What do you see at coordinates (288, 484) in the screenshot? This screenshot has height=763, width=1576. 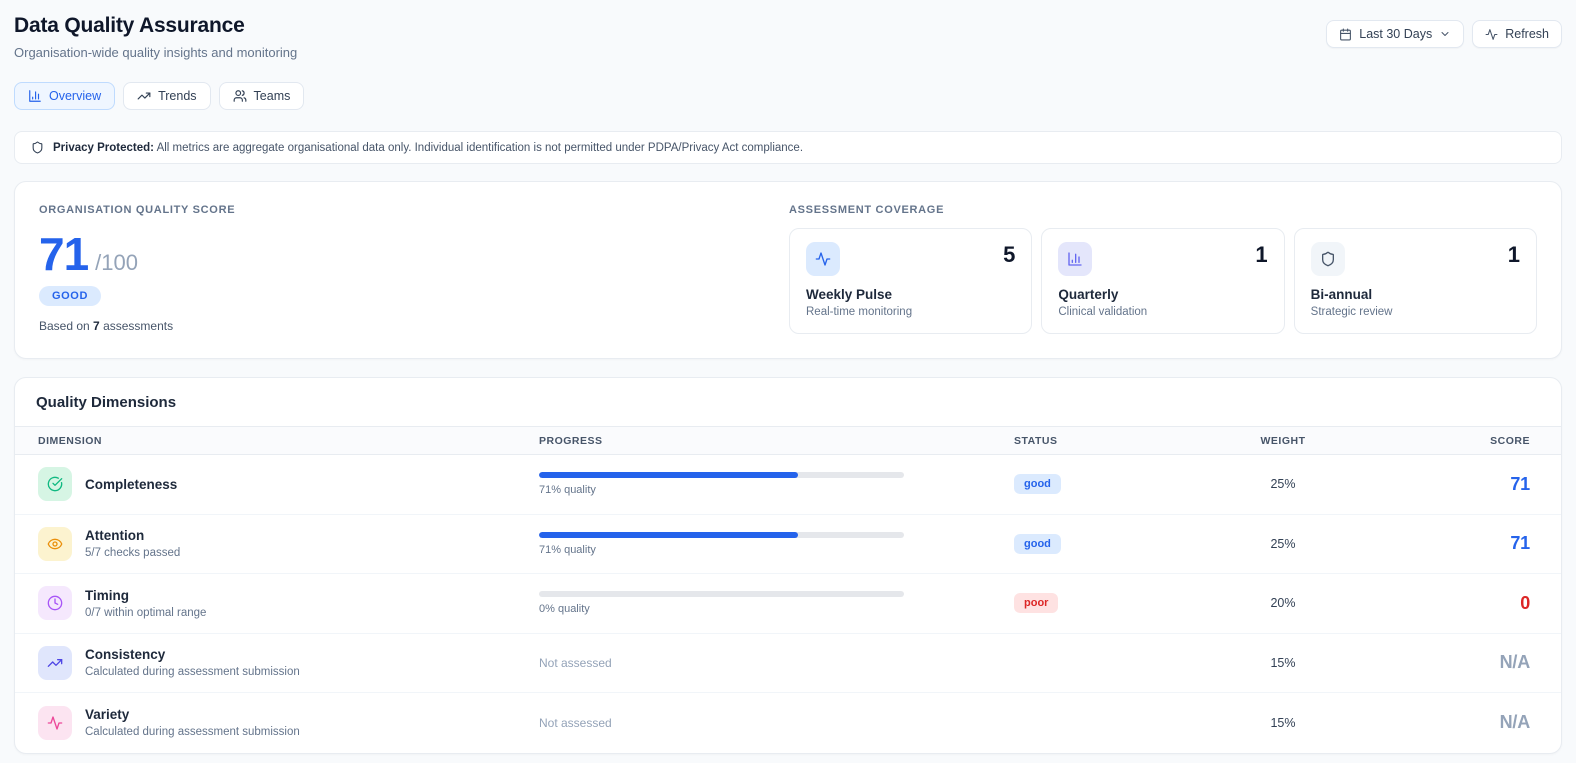 I see `dimension-cell: Completeness` at bounding box center [288, 484].